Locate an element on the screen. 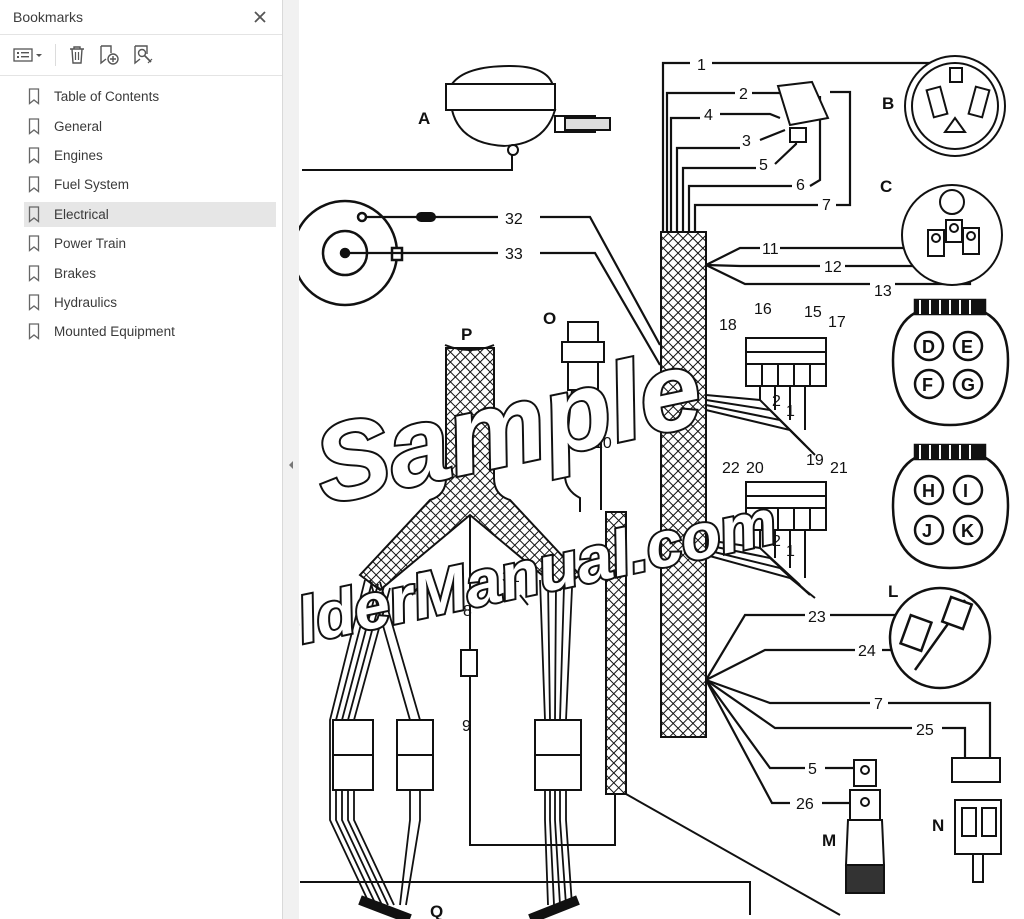  options-menu-button is located at coordinates (28, 55).